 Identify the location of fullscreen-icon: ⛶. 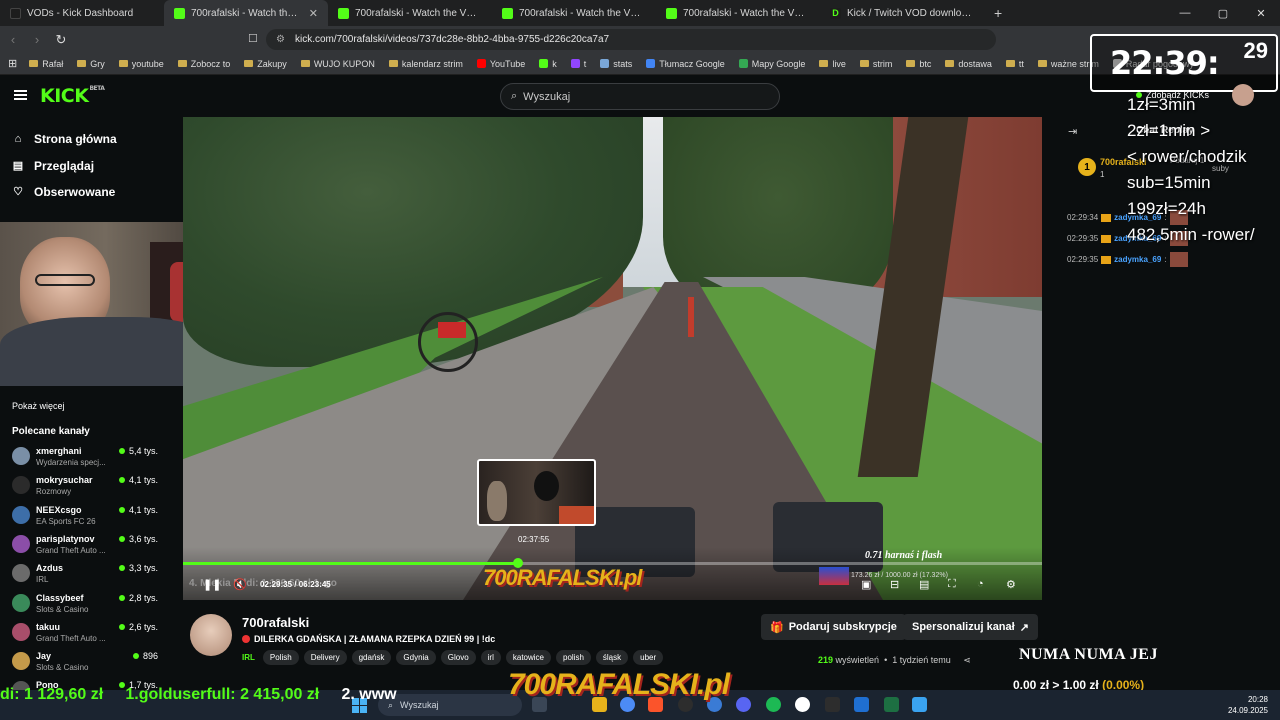
(952, 584).